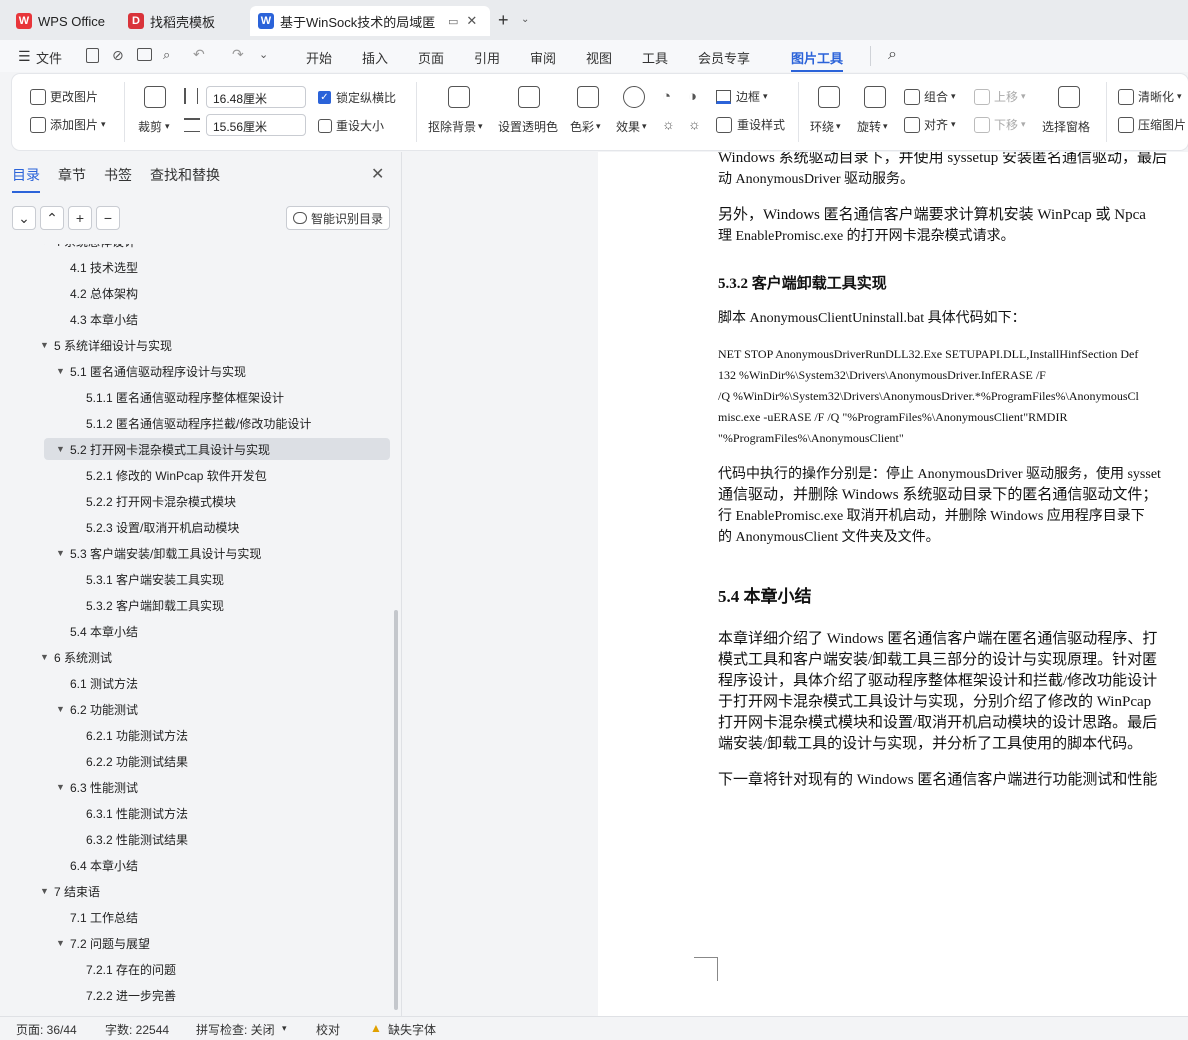 The width and height of the screenshot is (1188, 1040). Describe the element at coordinates (1150, 96) in the screenshot. I see `sharpen-button: 清晰化 ▾` at that location.